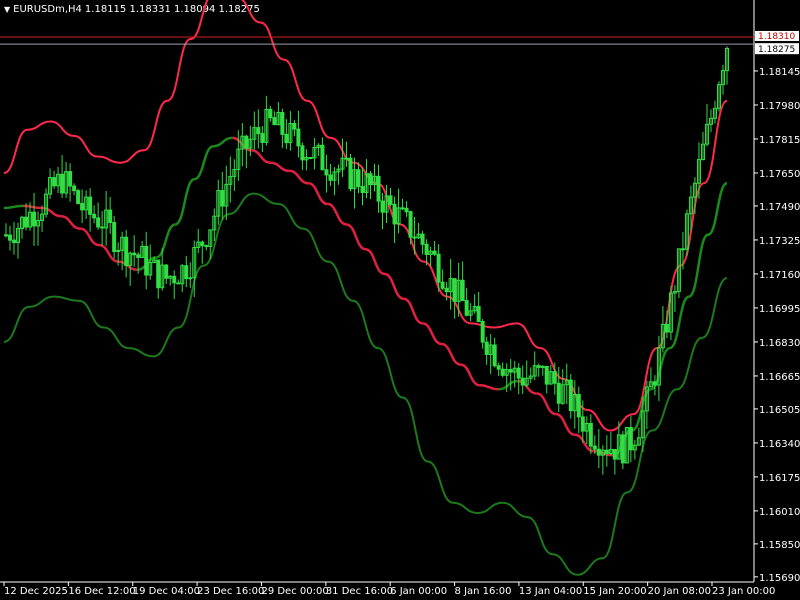 The image size is (800, 600). I want to click on y-tick-label: 1.17490, so click(779, 207).